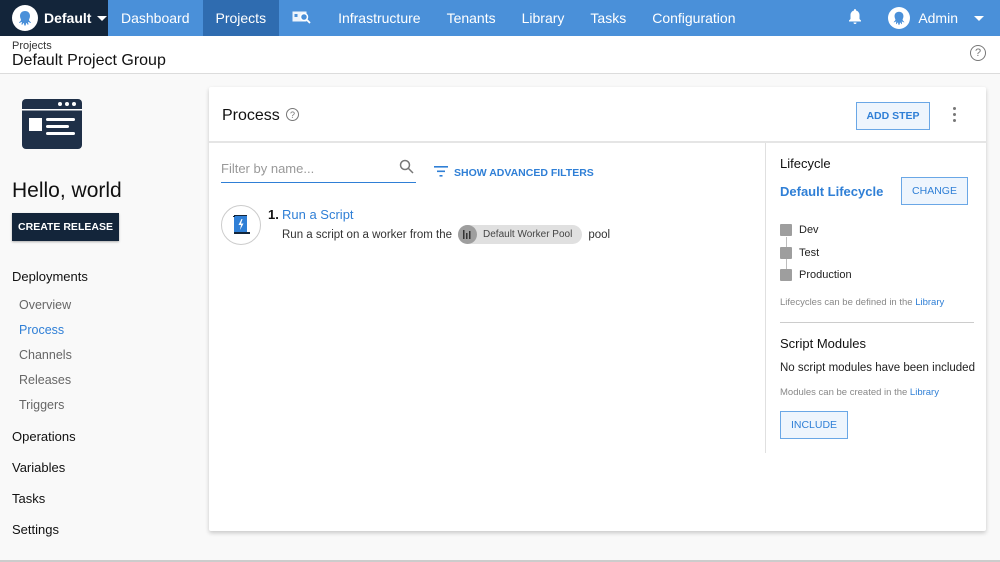 This screenshot has width=1000, height=562. I want to click on script-step-icon, so click(241, 225).